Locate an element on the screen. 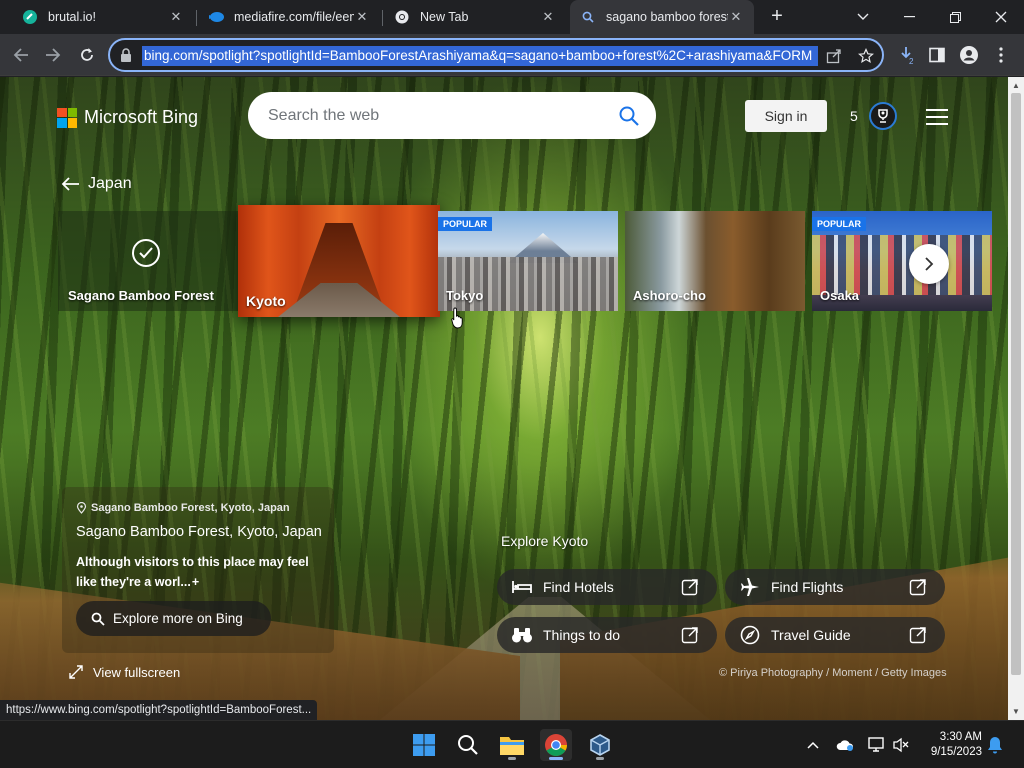  action-label: Travel Guide is located at coordinates (811, 635).